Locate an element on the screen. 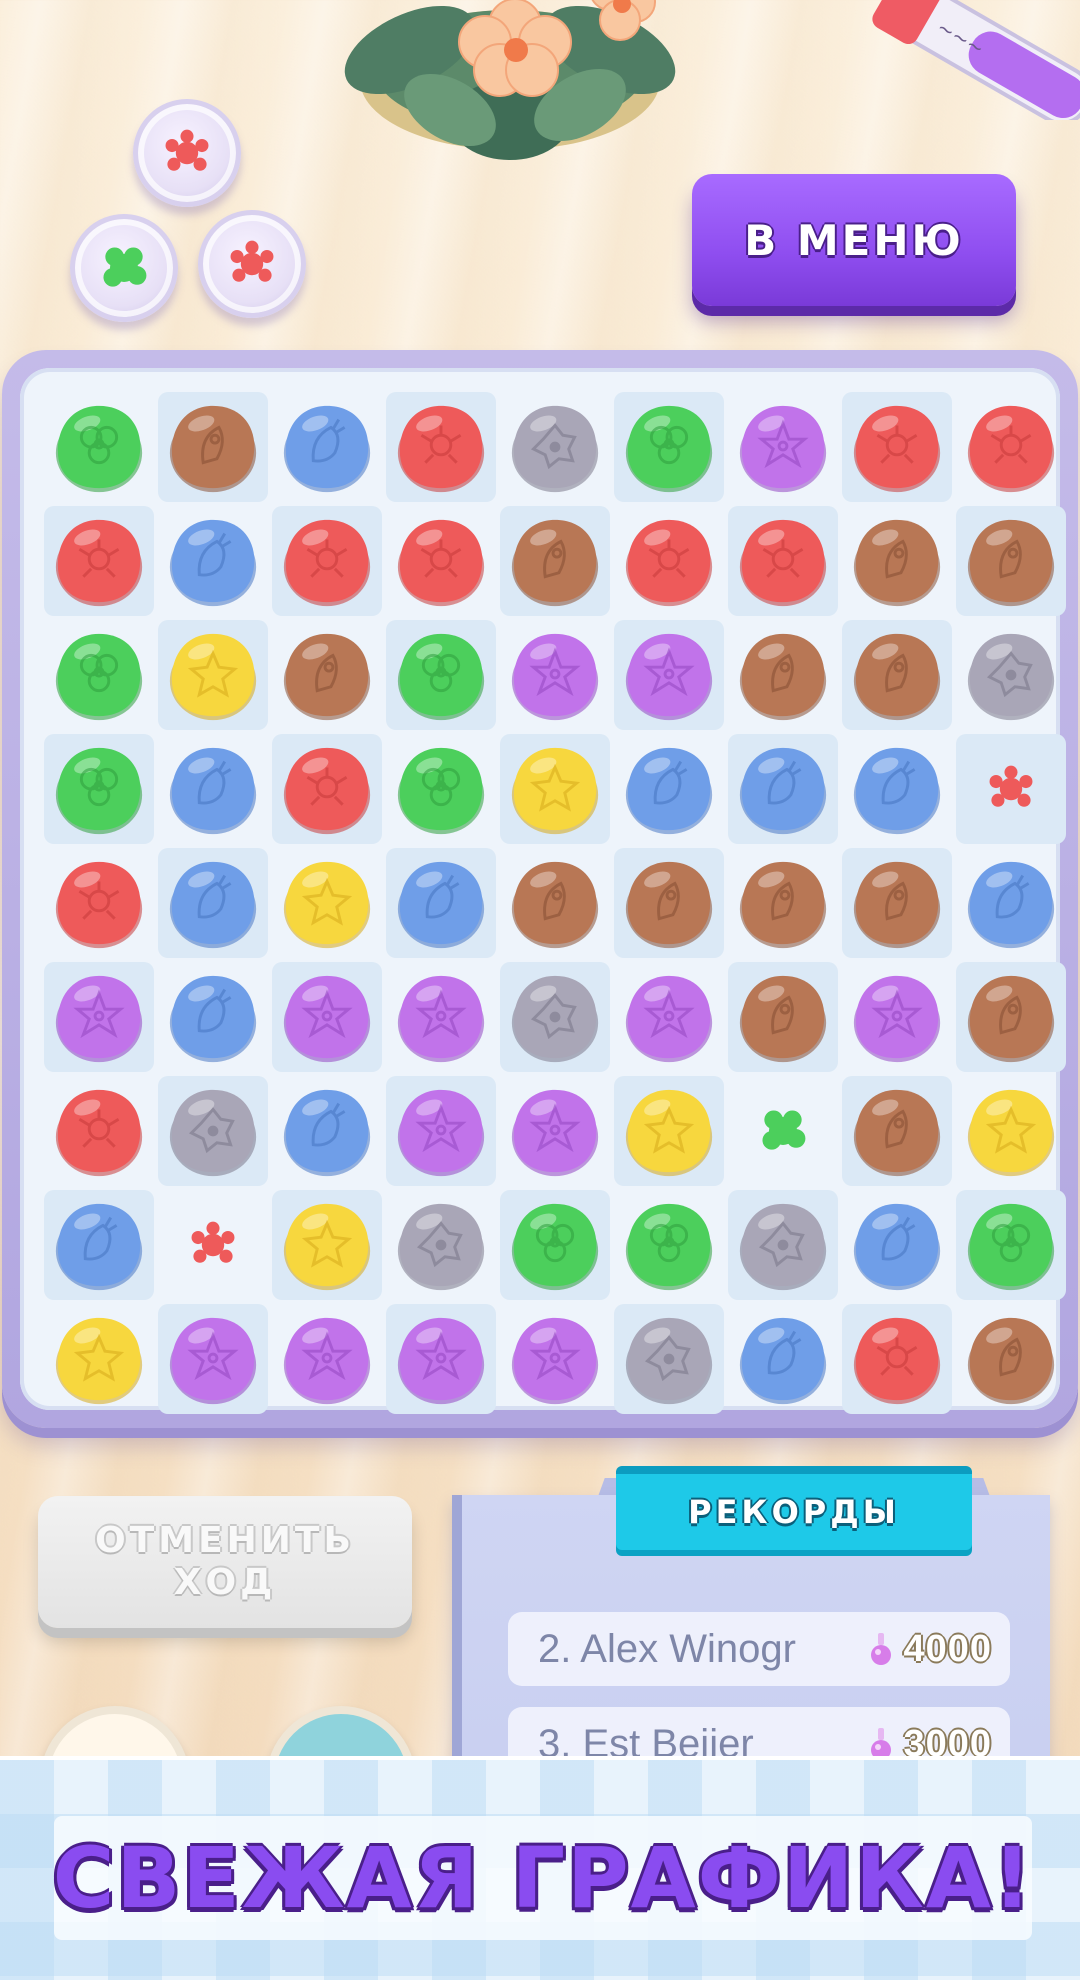 The width and height of the screenshot is (1080, 1980). red-germ-icon is located at coordinates (99, 563).